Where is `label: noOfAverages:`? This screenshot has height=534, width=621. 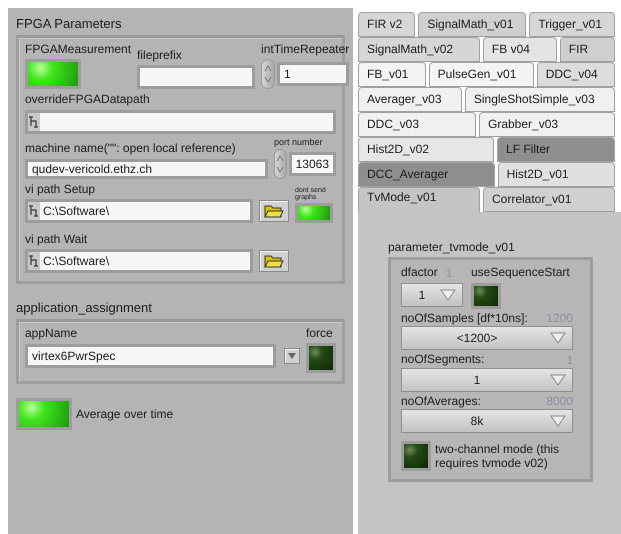
label: noOfAverages: is located at coordinates (441, 401).